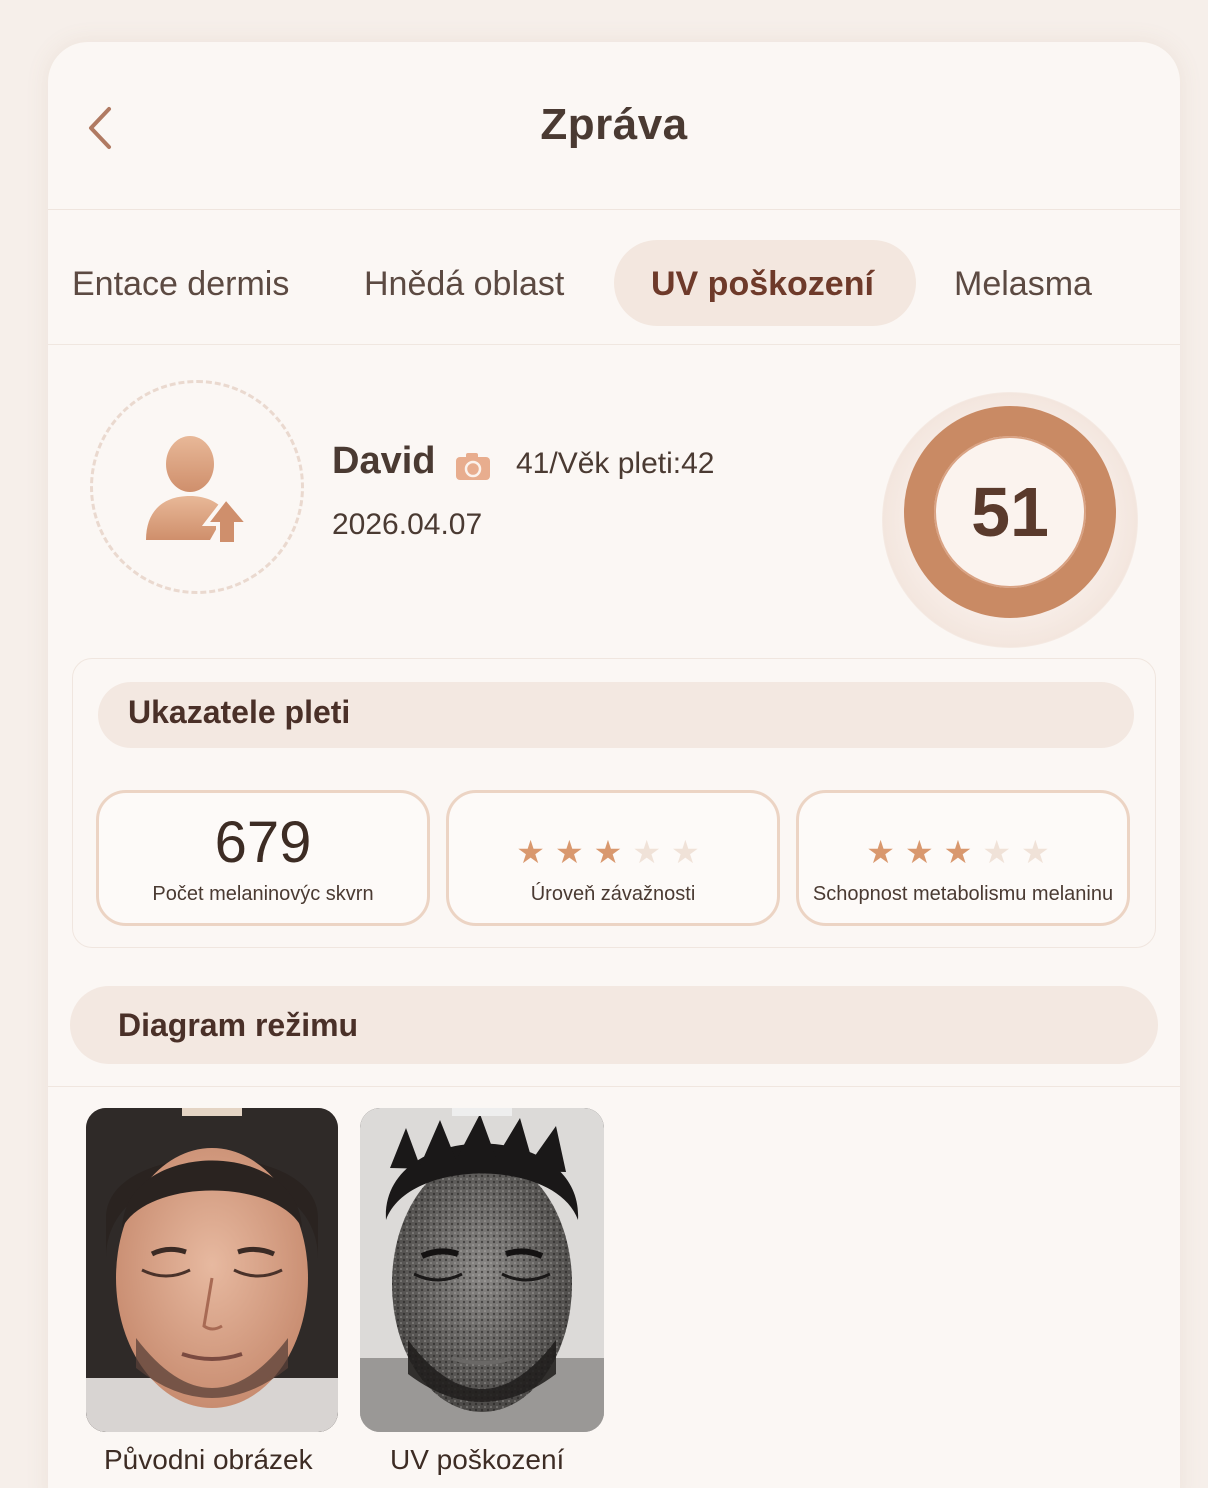 The image size is (1208, 1488). I want to click on report-date: 2026.04.07, so click(407, 524).